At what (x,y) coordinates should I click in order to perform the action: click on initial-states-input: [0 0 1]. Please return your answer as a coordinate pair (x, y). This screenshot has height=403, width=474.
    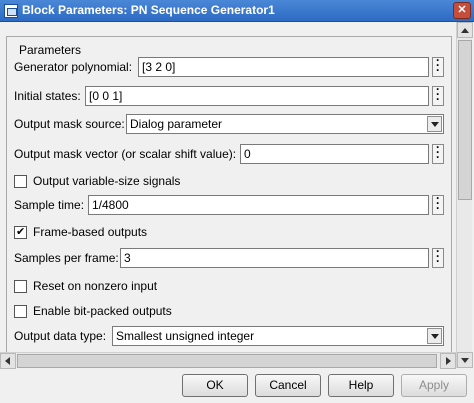
    Looking at the image, I should click on (257, 96).